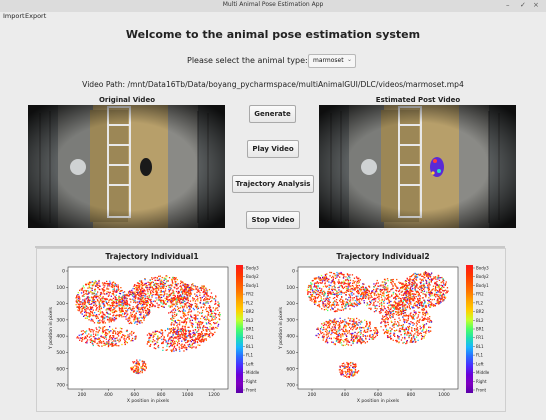 The image size is (546, 420). Describe the element at coordinates (273, 149) in the screenshot. I see `play-video-button: Play Video` at that location.